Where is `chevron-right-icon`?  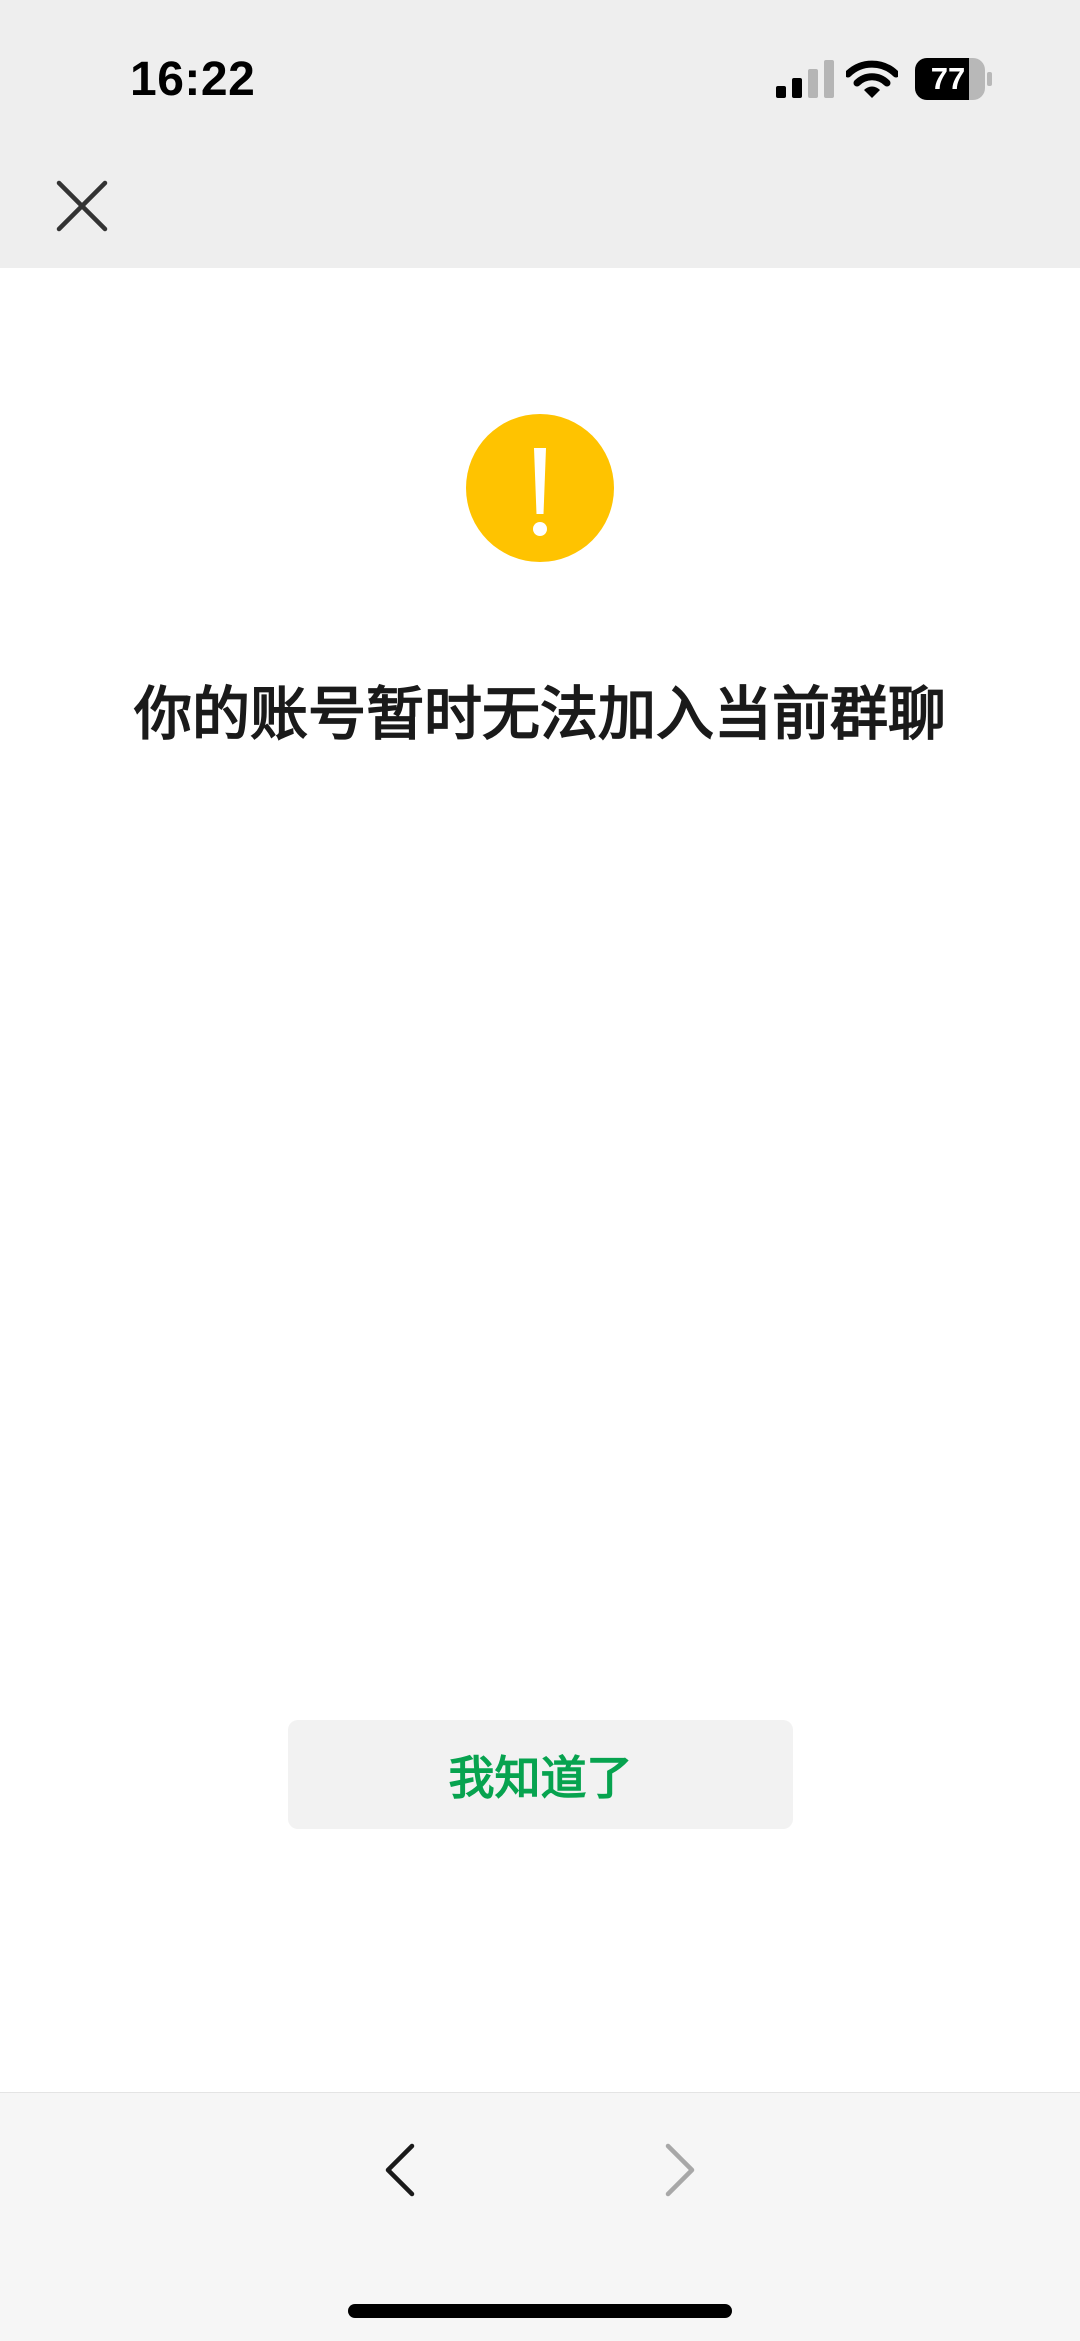 chevron-right-icon is located at coordinates (680, 2170).